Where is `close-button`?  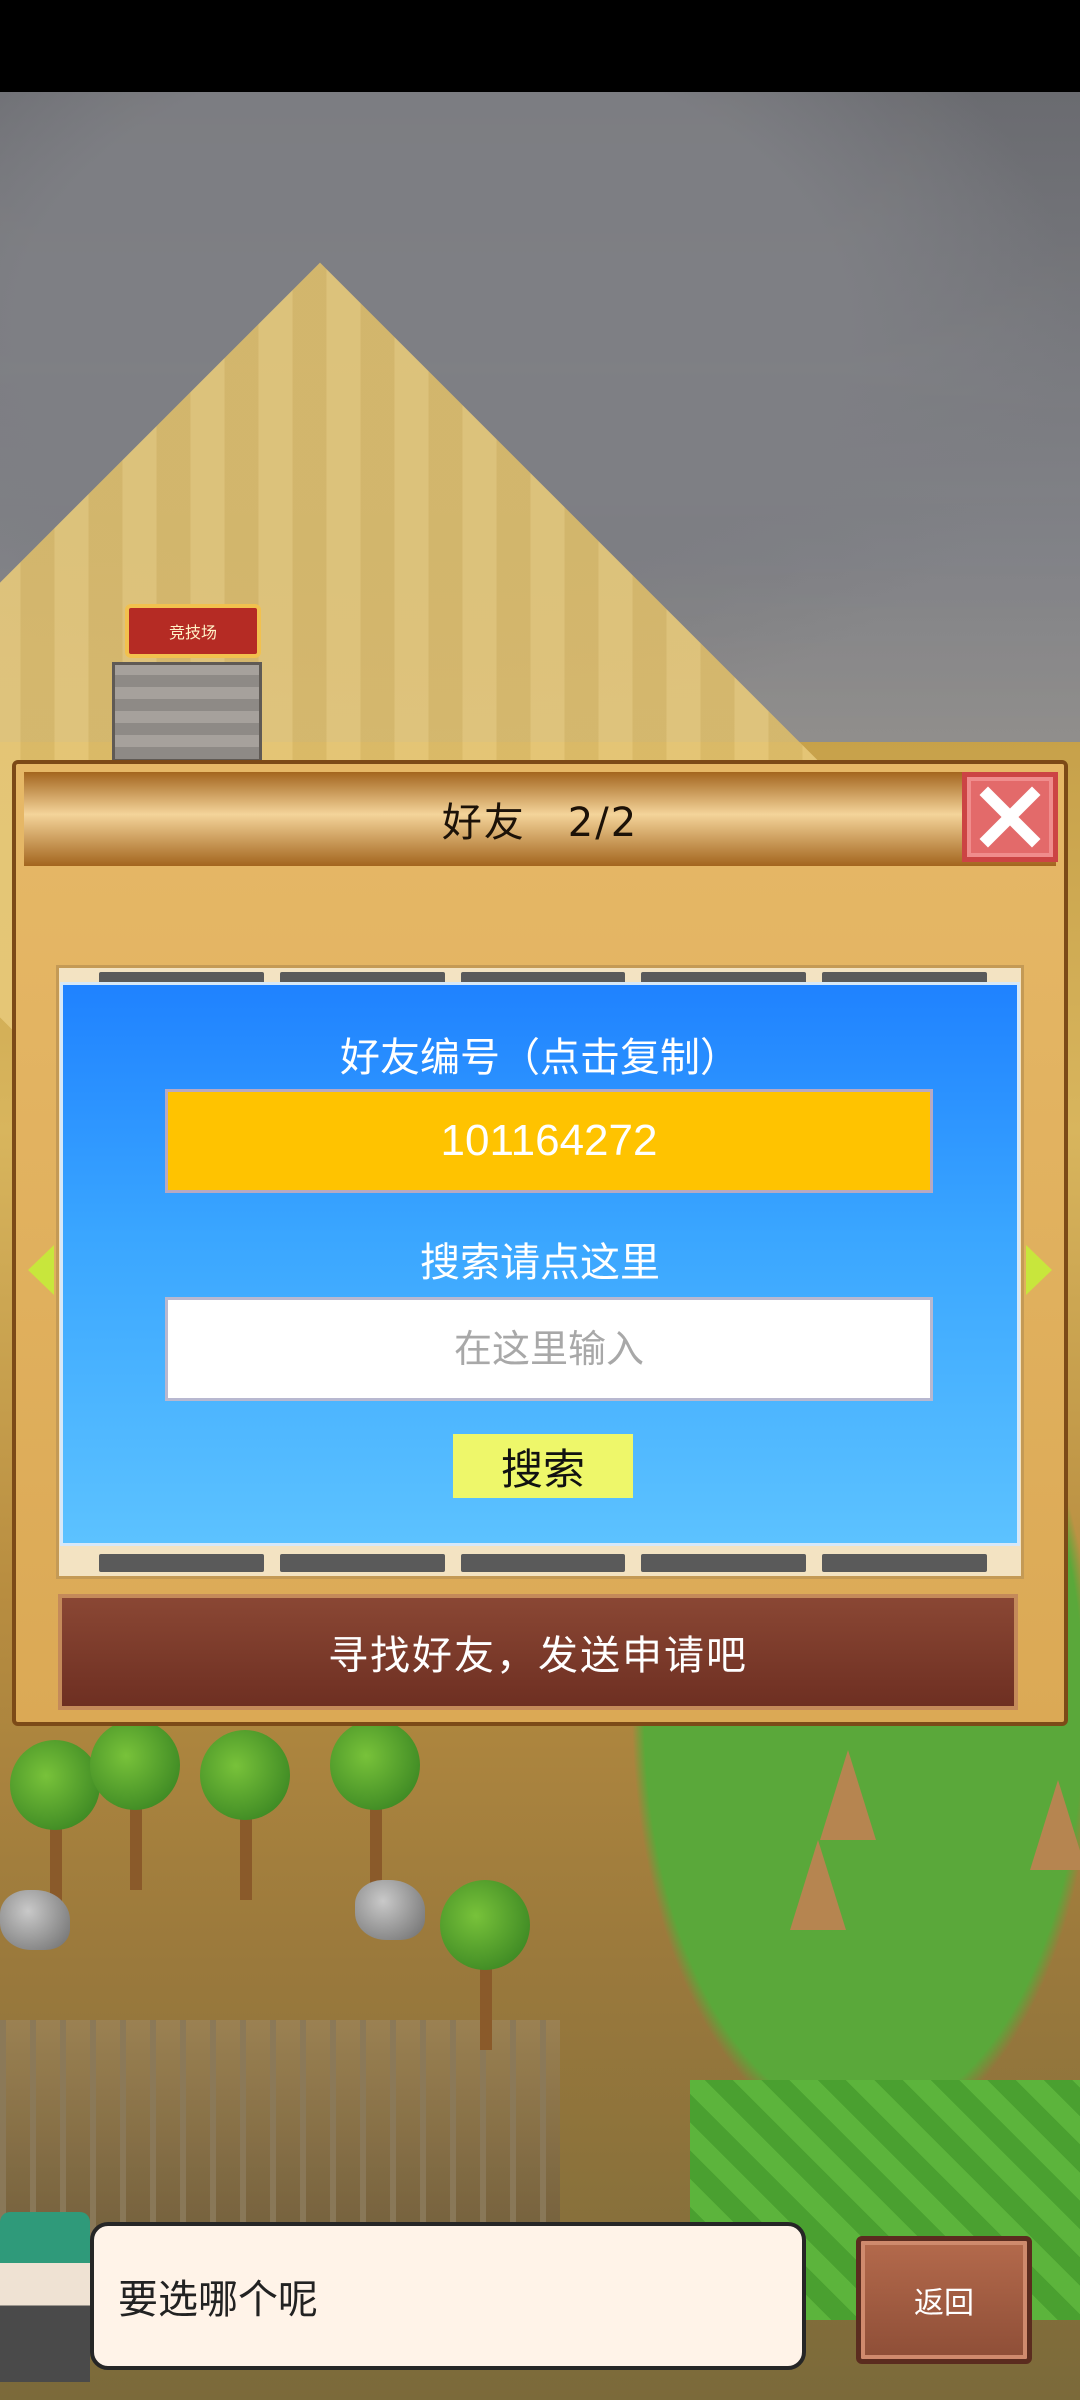 close-button is located at coordinates (1010, 817).